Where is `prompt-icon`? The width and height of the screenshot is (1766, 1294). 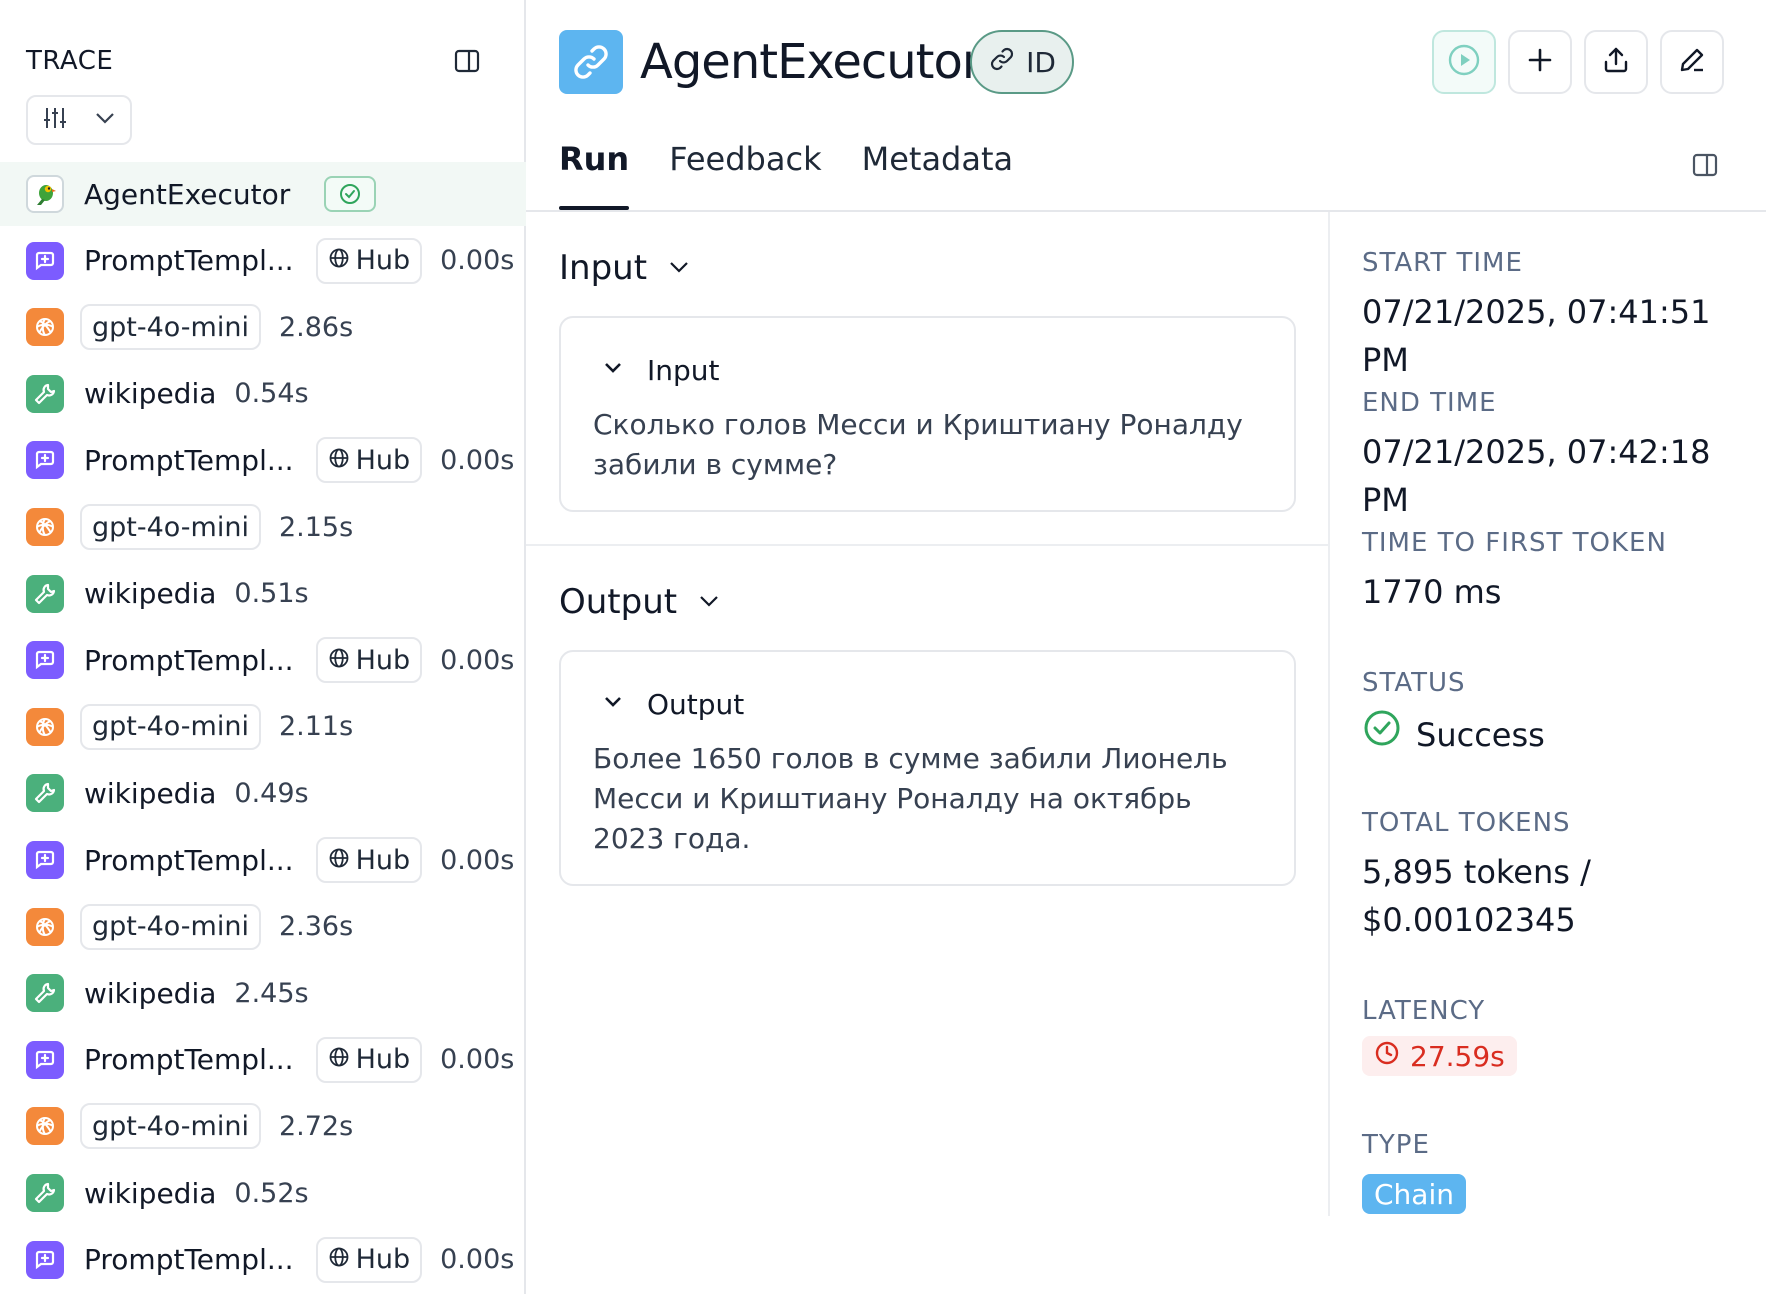 prompt-icon is located at coordinates (45, 1259).